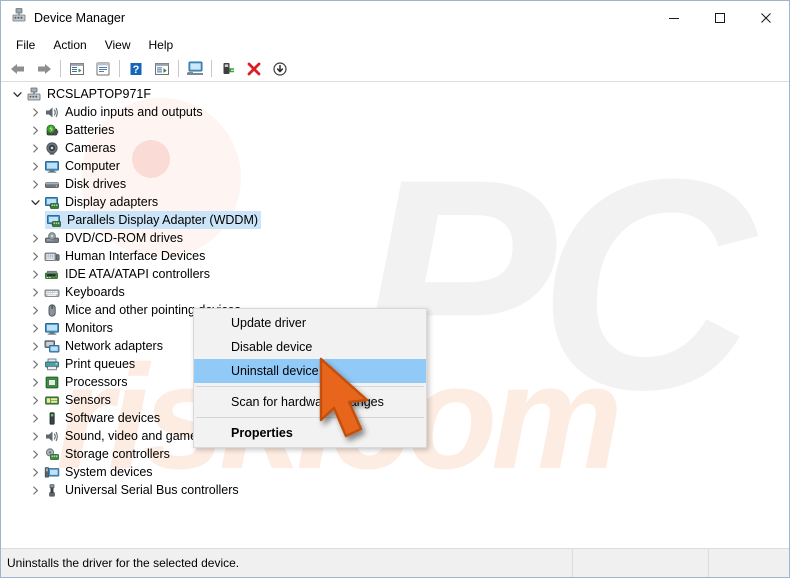 The image size is (790, 578). Describe the element at coordinates (395, 69) in the screenshot. I see `toolbar: ?` at that location.